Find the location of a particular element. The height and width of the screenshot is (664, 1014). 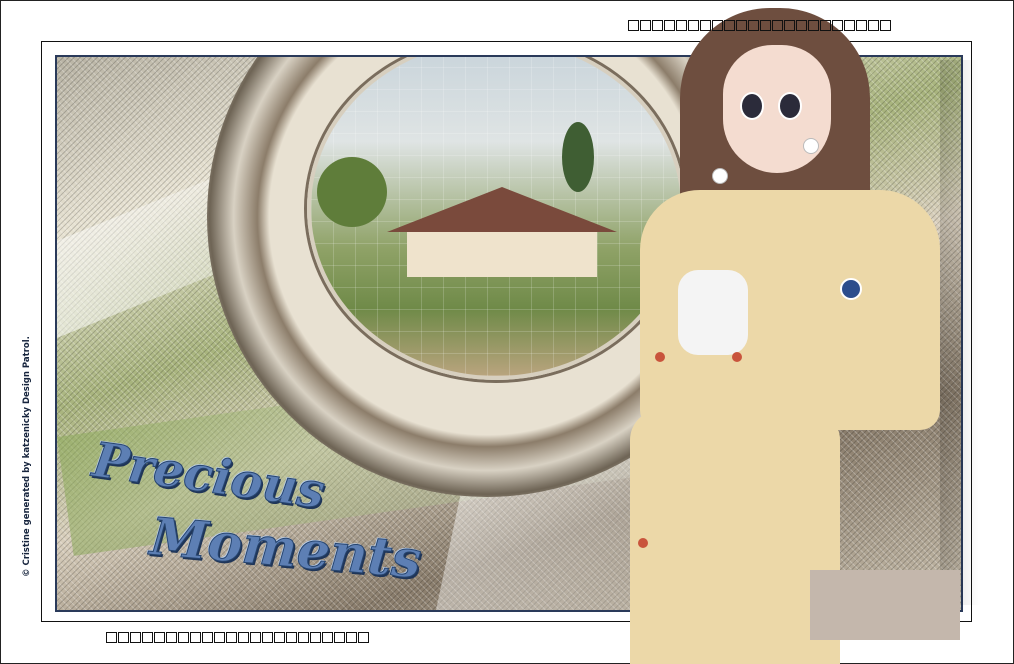

girl-top is located at coordinates (713, 312).